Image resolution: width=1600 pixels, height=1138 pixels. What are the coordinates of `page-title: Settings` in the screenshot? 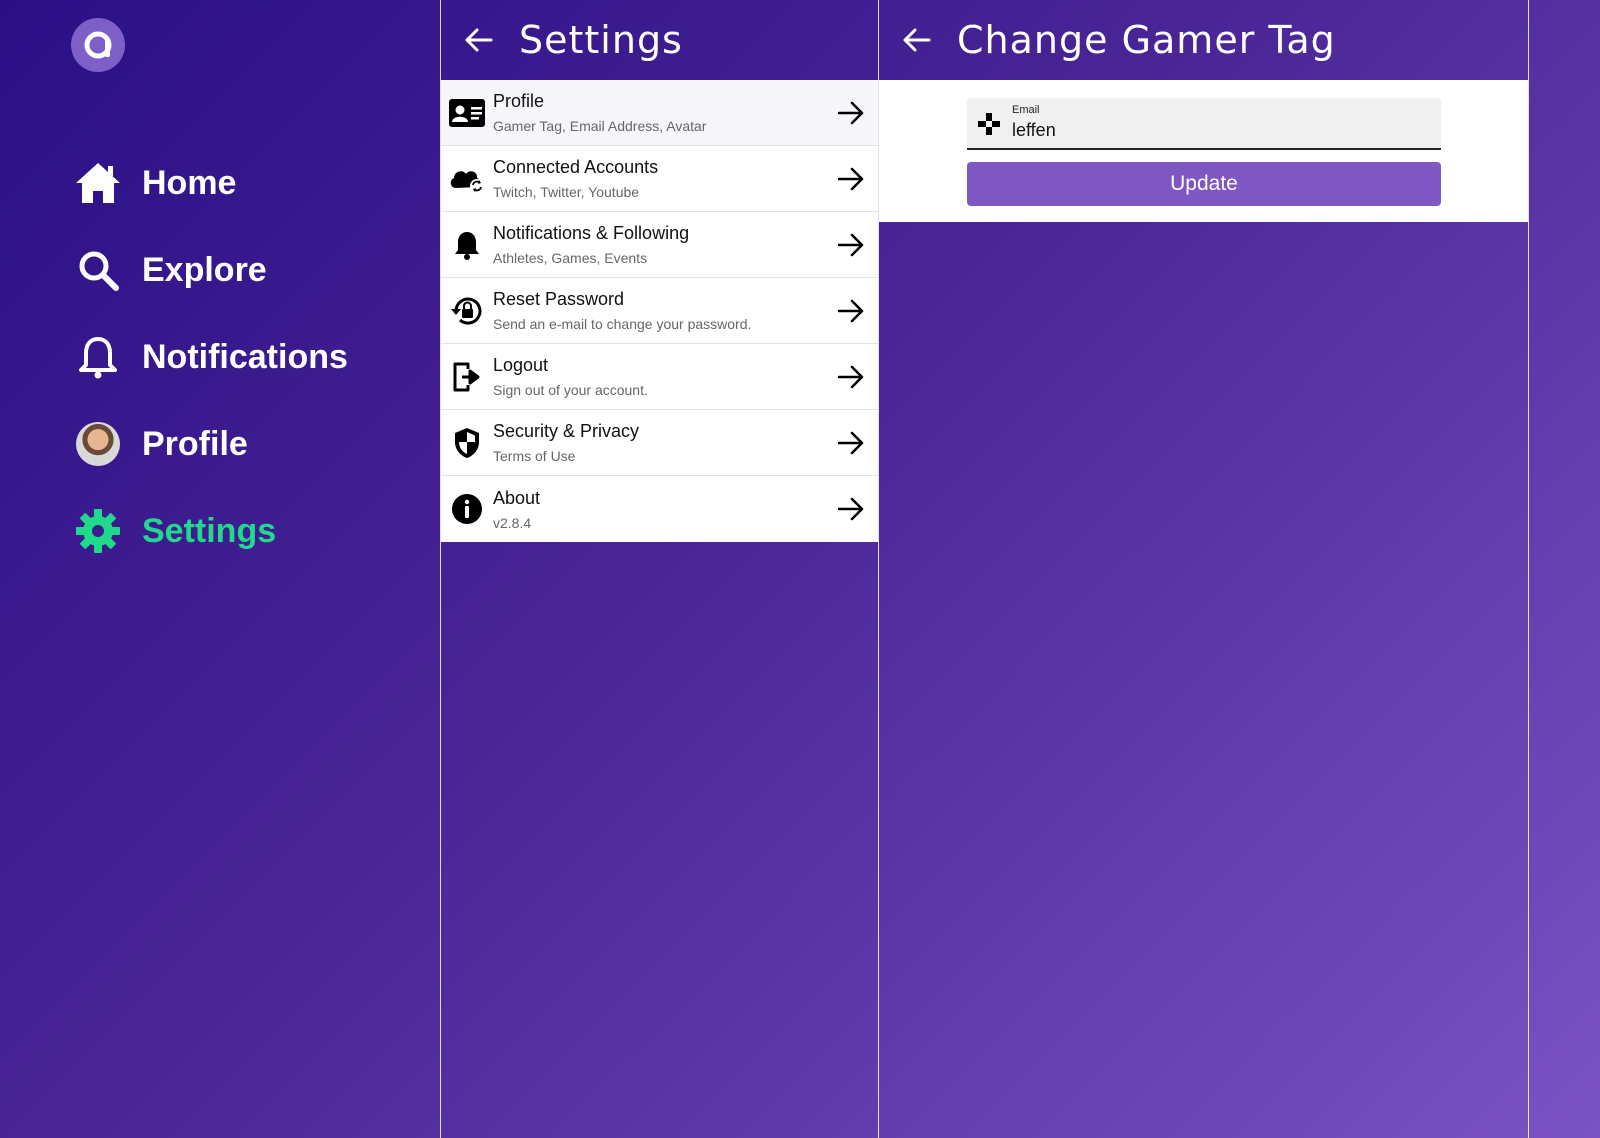 It's located at (601, 40).